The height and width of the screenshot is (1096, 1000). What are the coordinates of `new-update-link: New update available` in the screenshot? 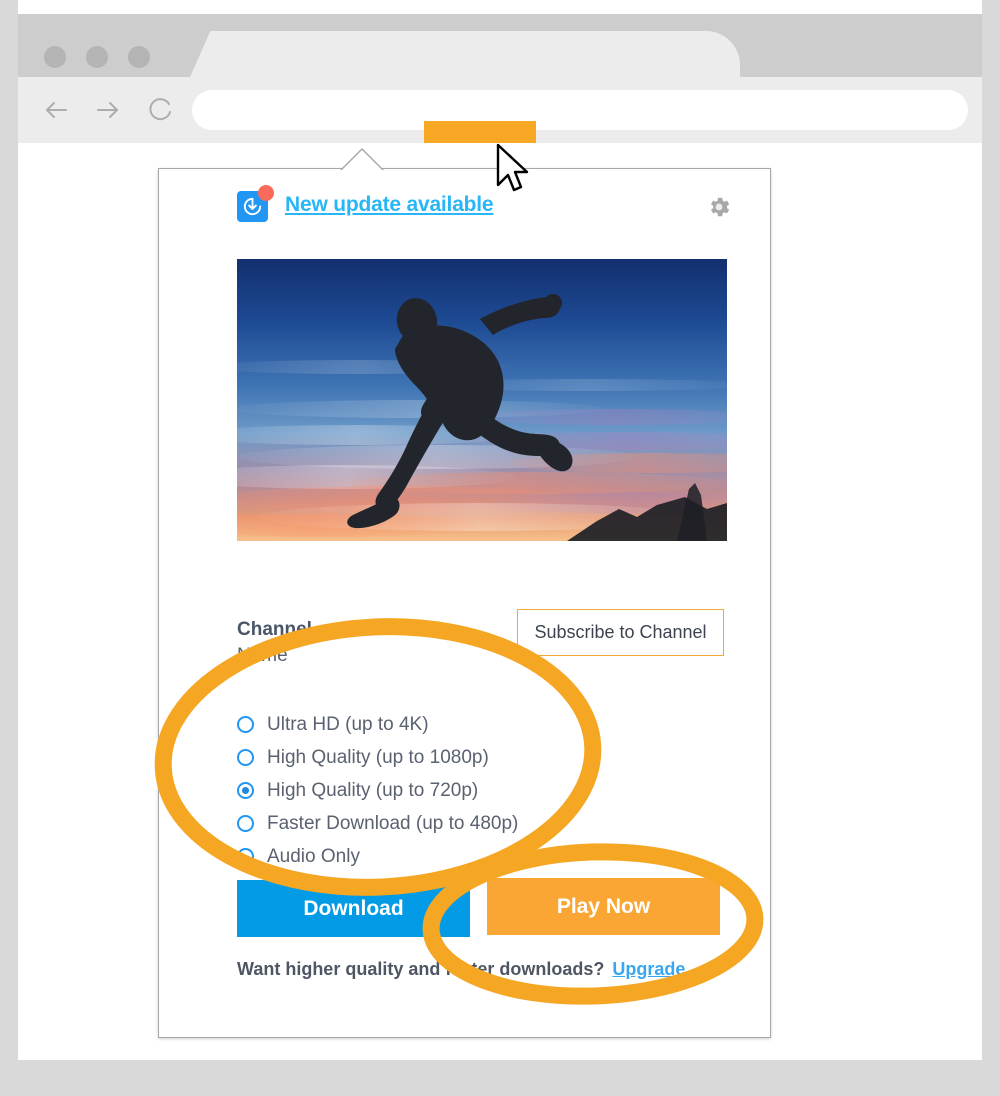 It's located at (389, 205).